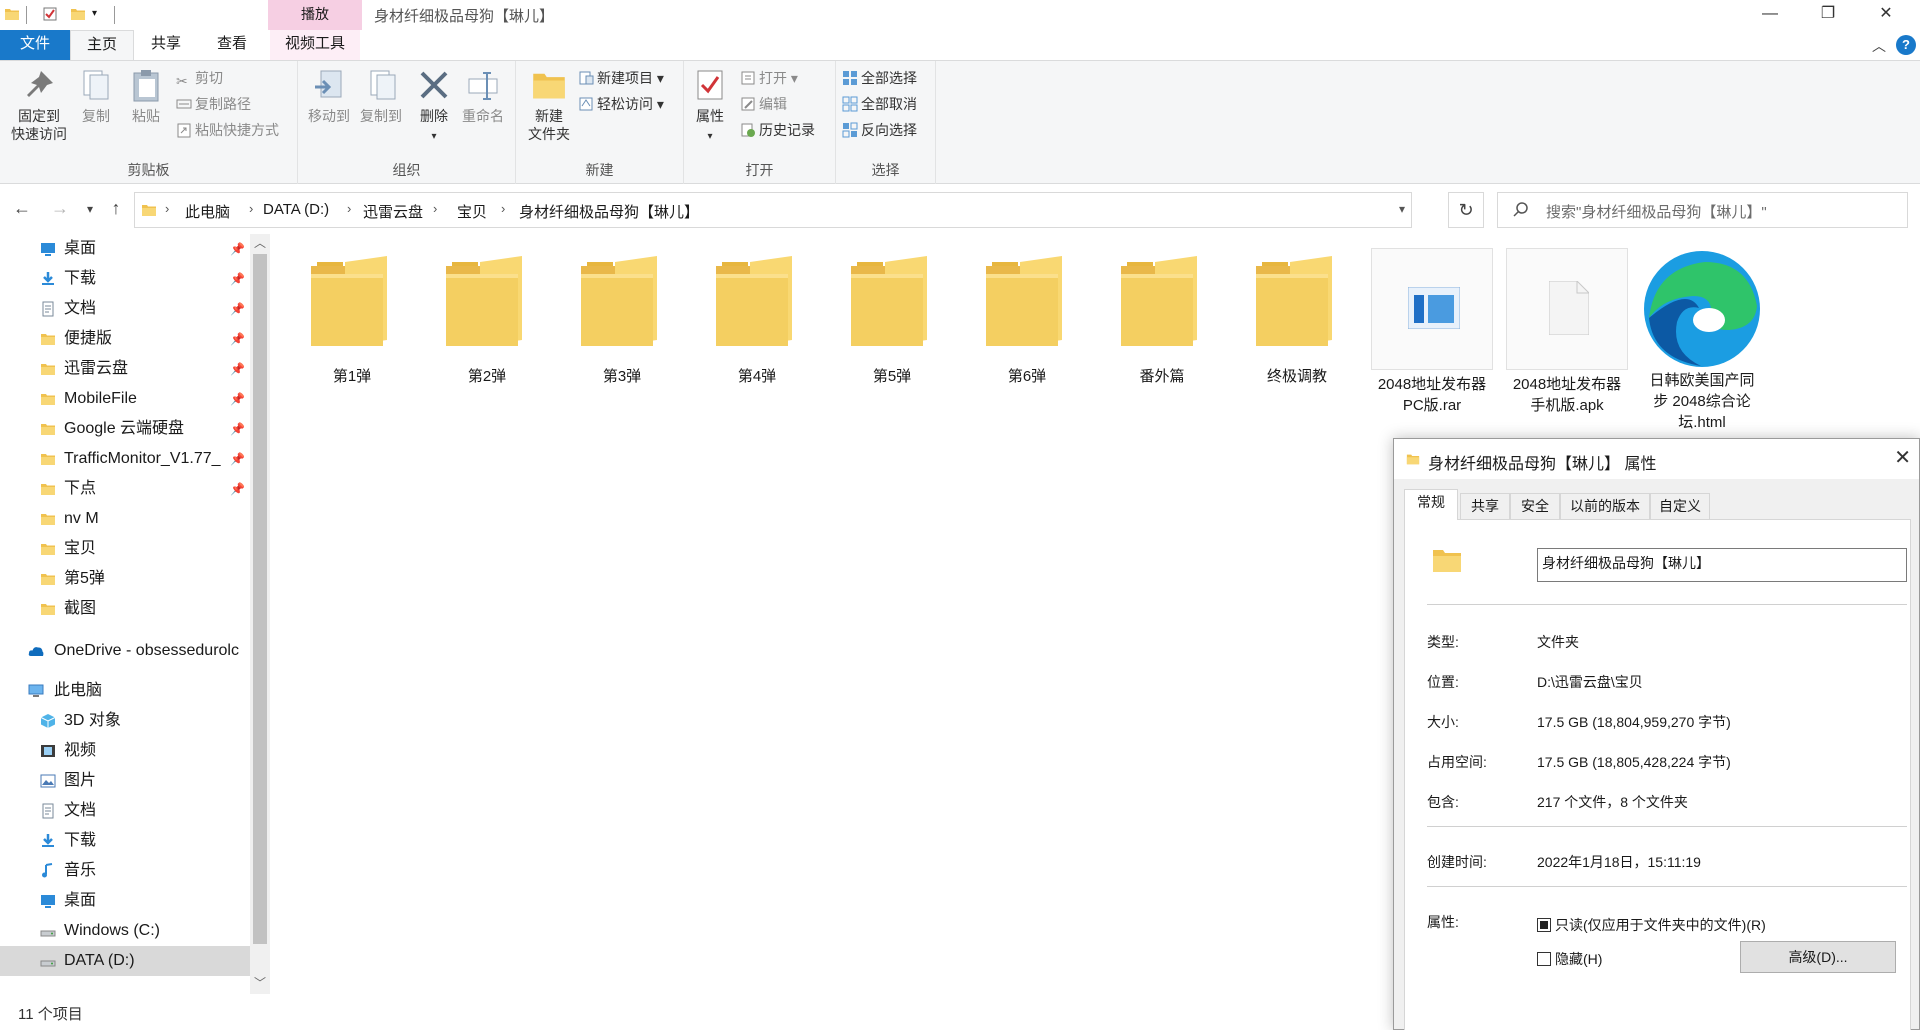 The width and height of the screenshot is (1920, 1030). Describe the element at coordinates (434, 106) in the screenshot. I see `delete-button: 删除 ▾` at that location.